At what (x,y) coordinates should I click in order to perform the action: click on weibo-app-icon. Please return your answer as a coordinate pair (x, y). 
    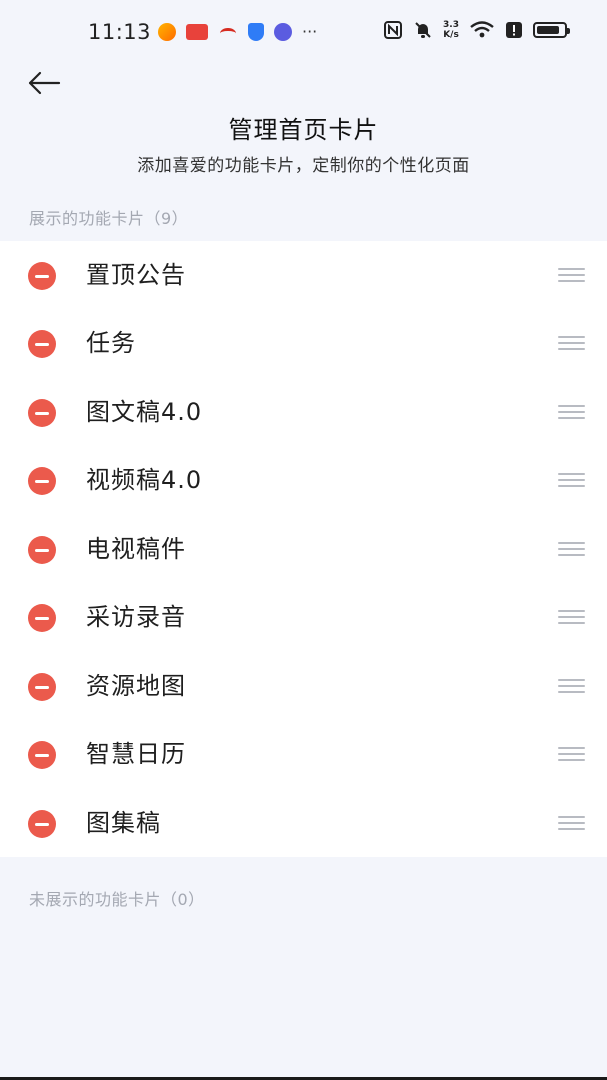
    Looking at the image, I should click on (228, 32).